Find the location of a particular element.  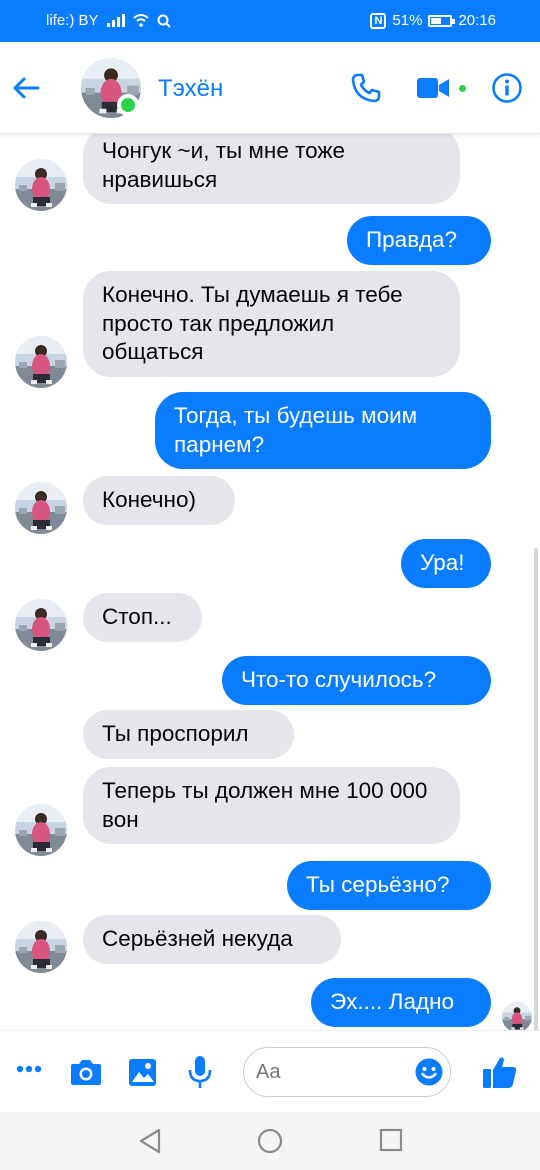

status-left: life:) BY is located at coordinates (108, 20).